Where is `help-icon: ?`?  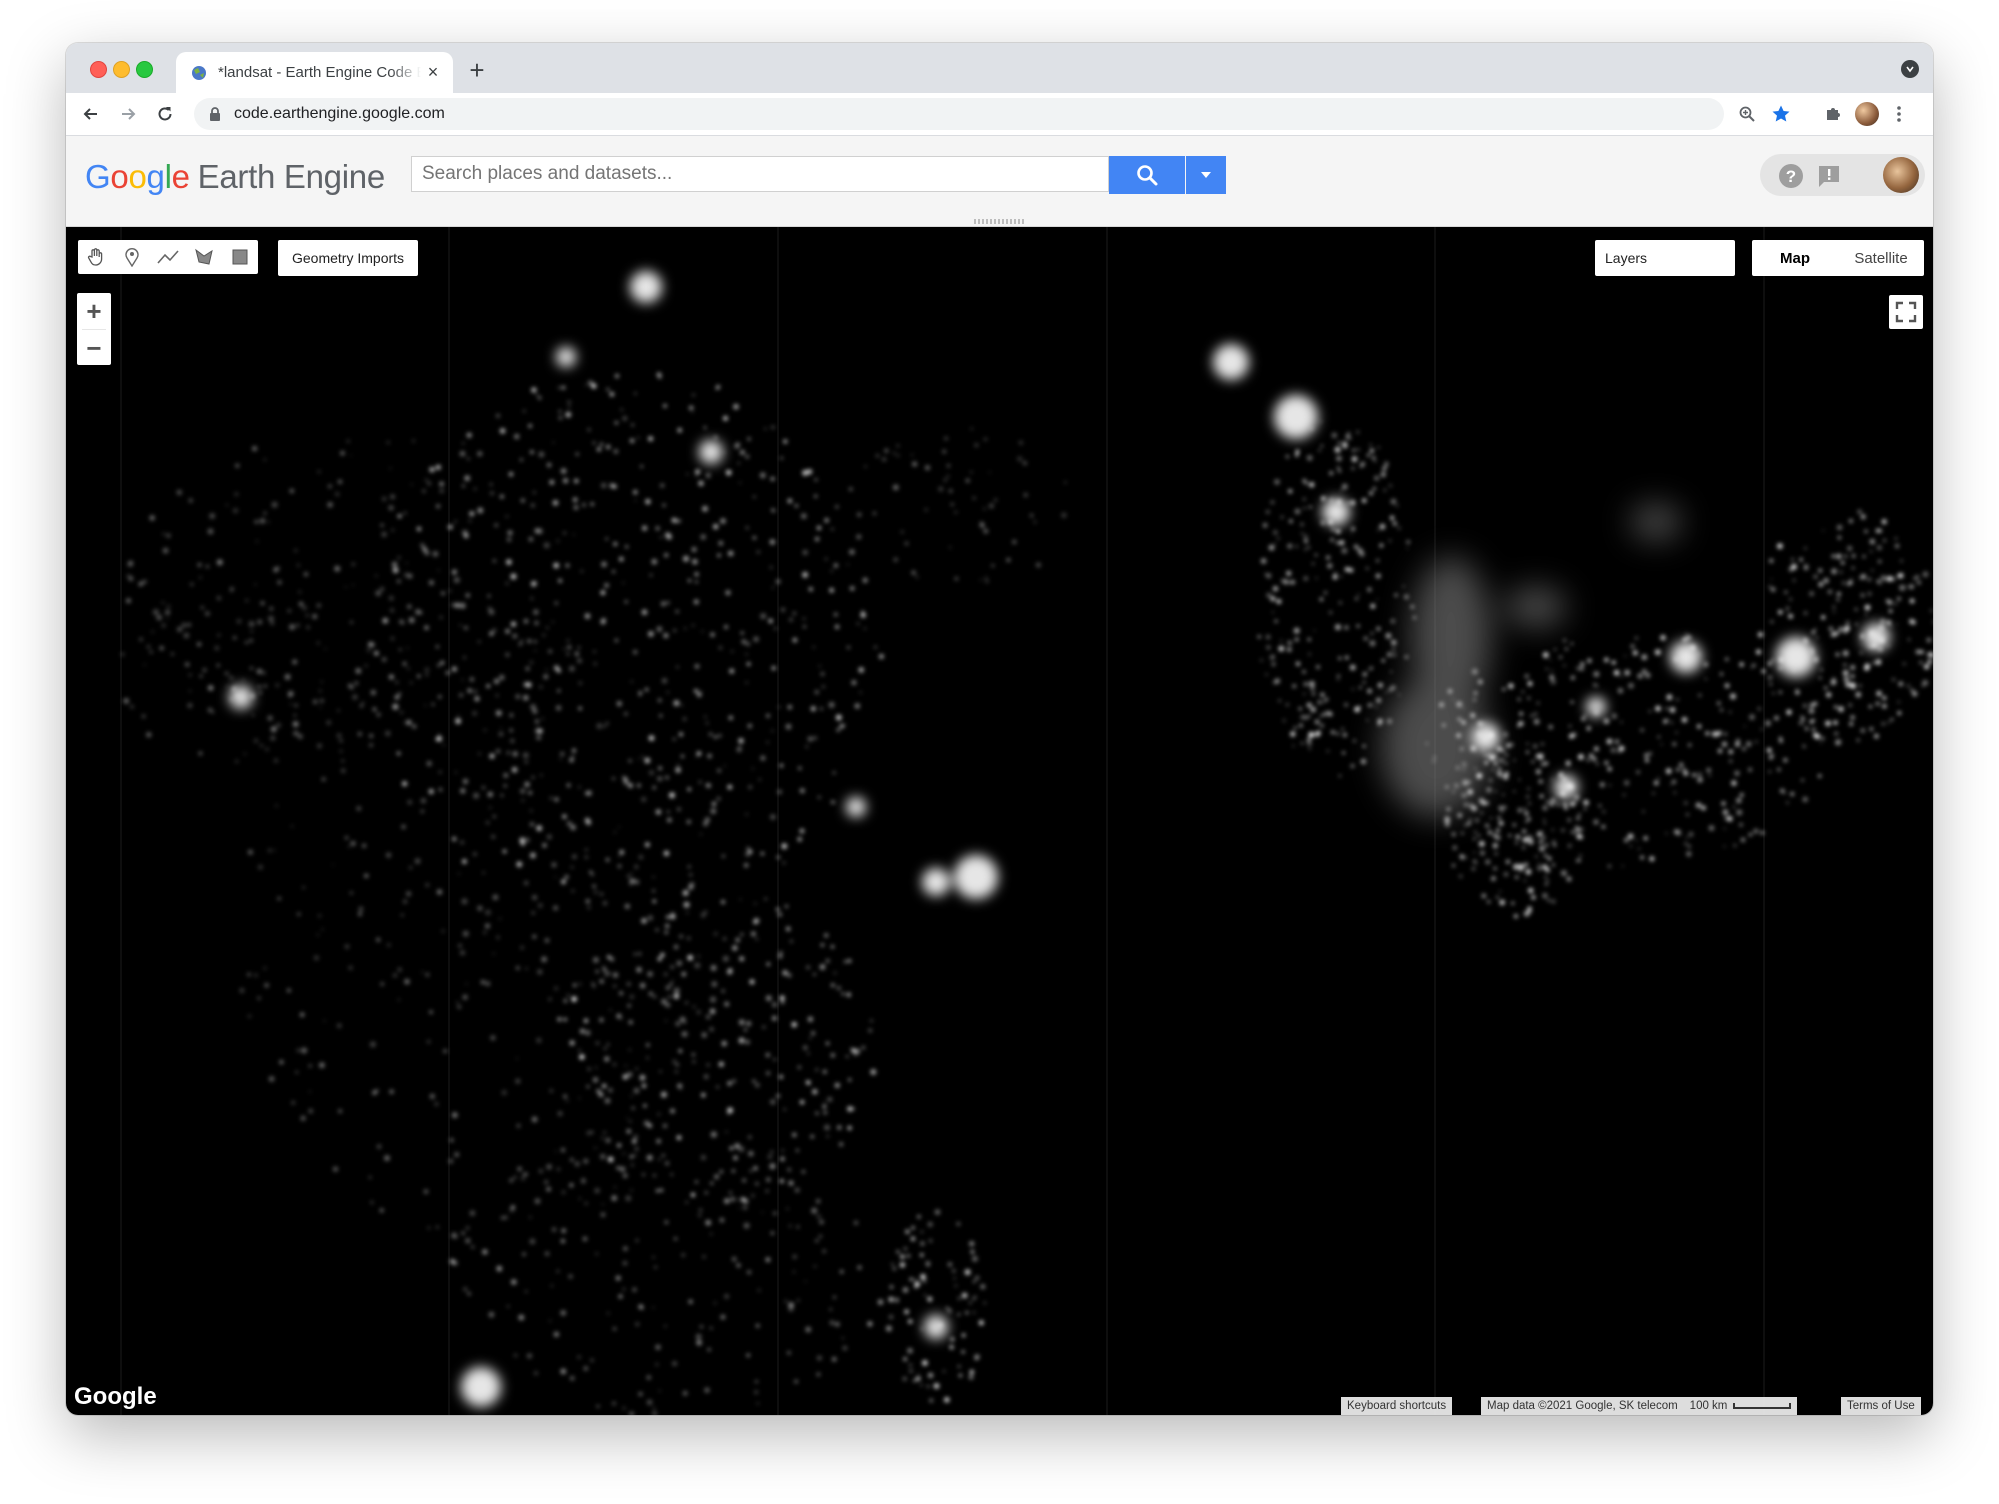
help-icon: ? is located at coordinates (1791, 176).